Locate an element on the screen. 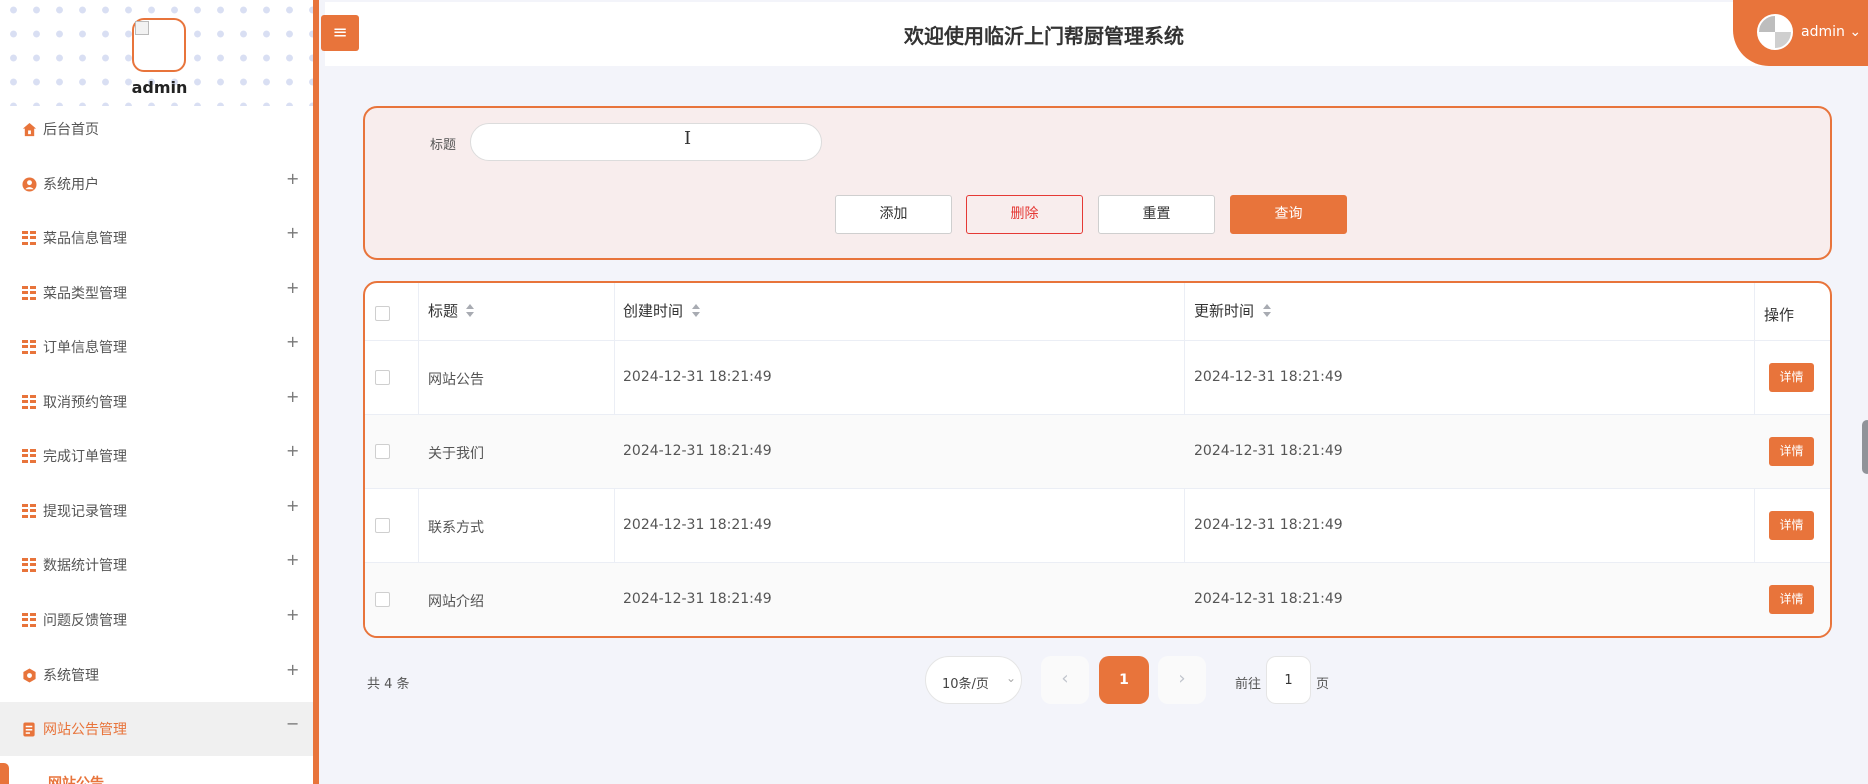 This screenshot has height=784, width=1868. broken-image-icon is located at coordinates (142, 28).